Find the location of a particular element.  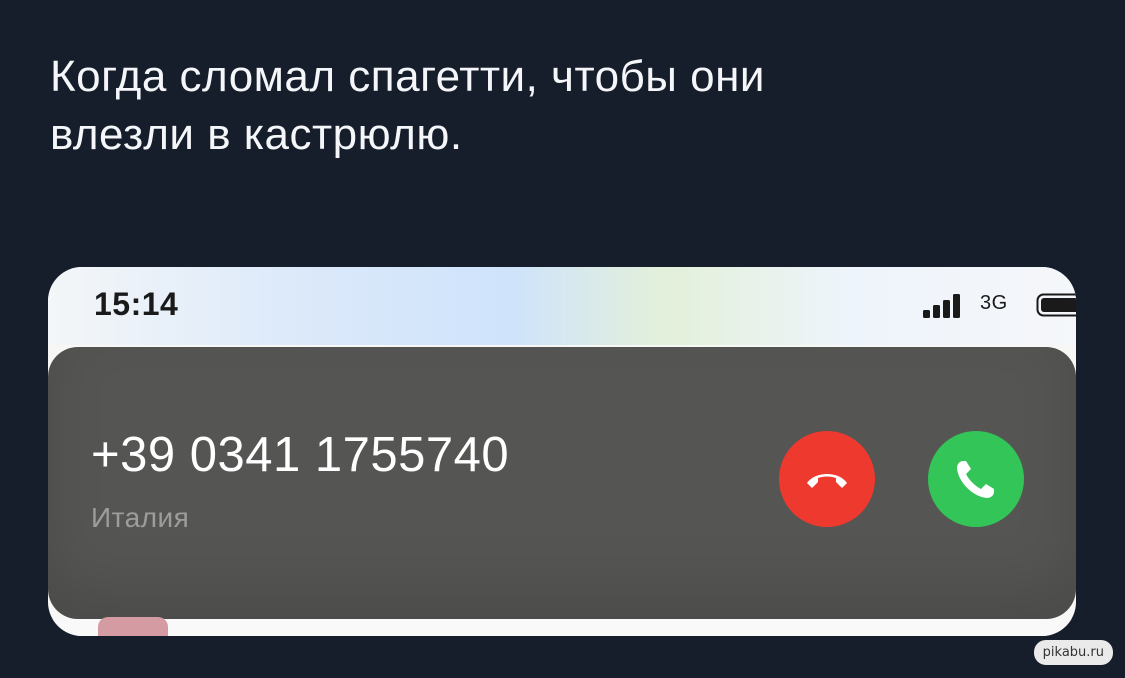

status-time: 15:14 is located at coordinates (136, 304).